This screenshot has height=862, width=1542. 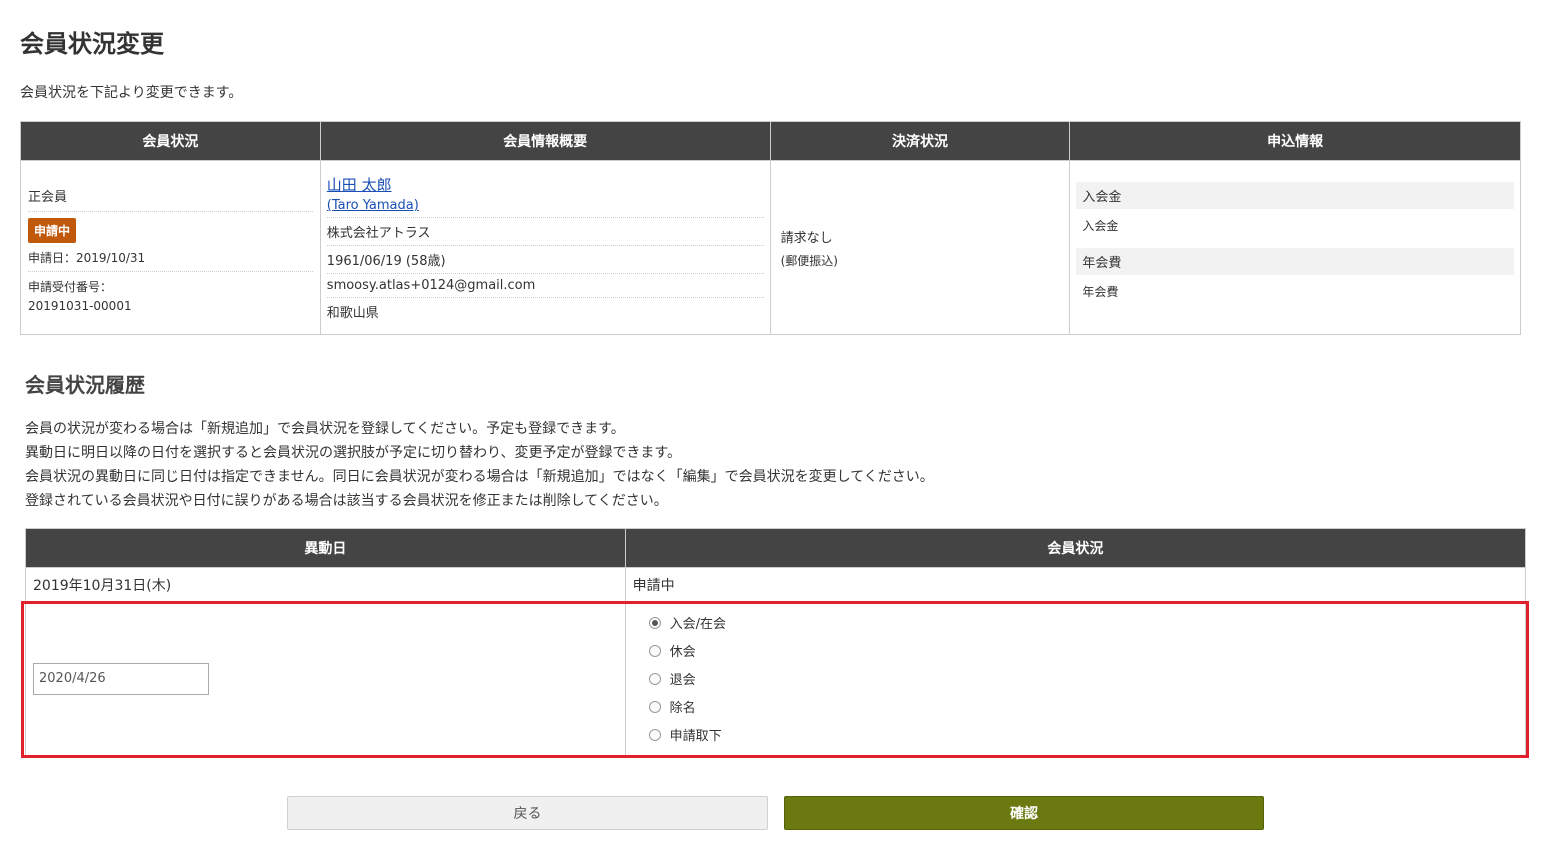 I want to click on header-status: 会員状況, so click(x=1075, y=548).